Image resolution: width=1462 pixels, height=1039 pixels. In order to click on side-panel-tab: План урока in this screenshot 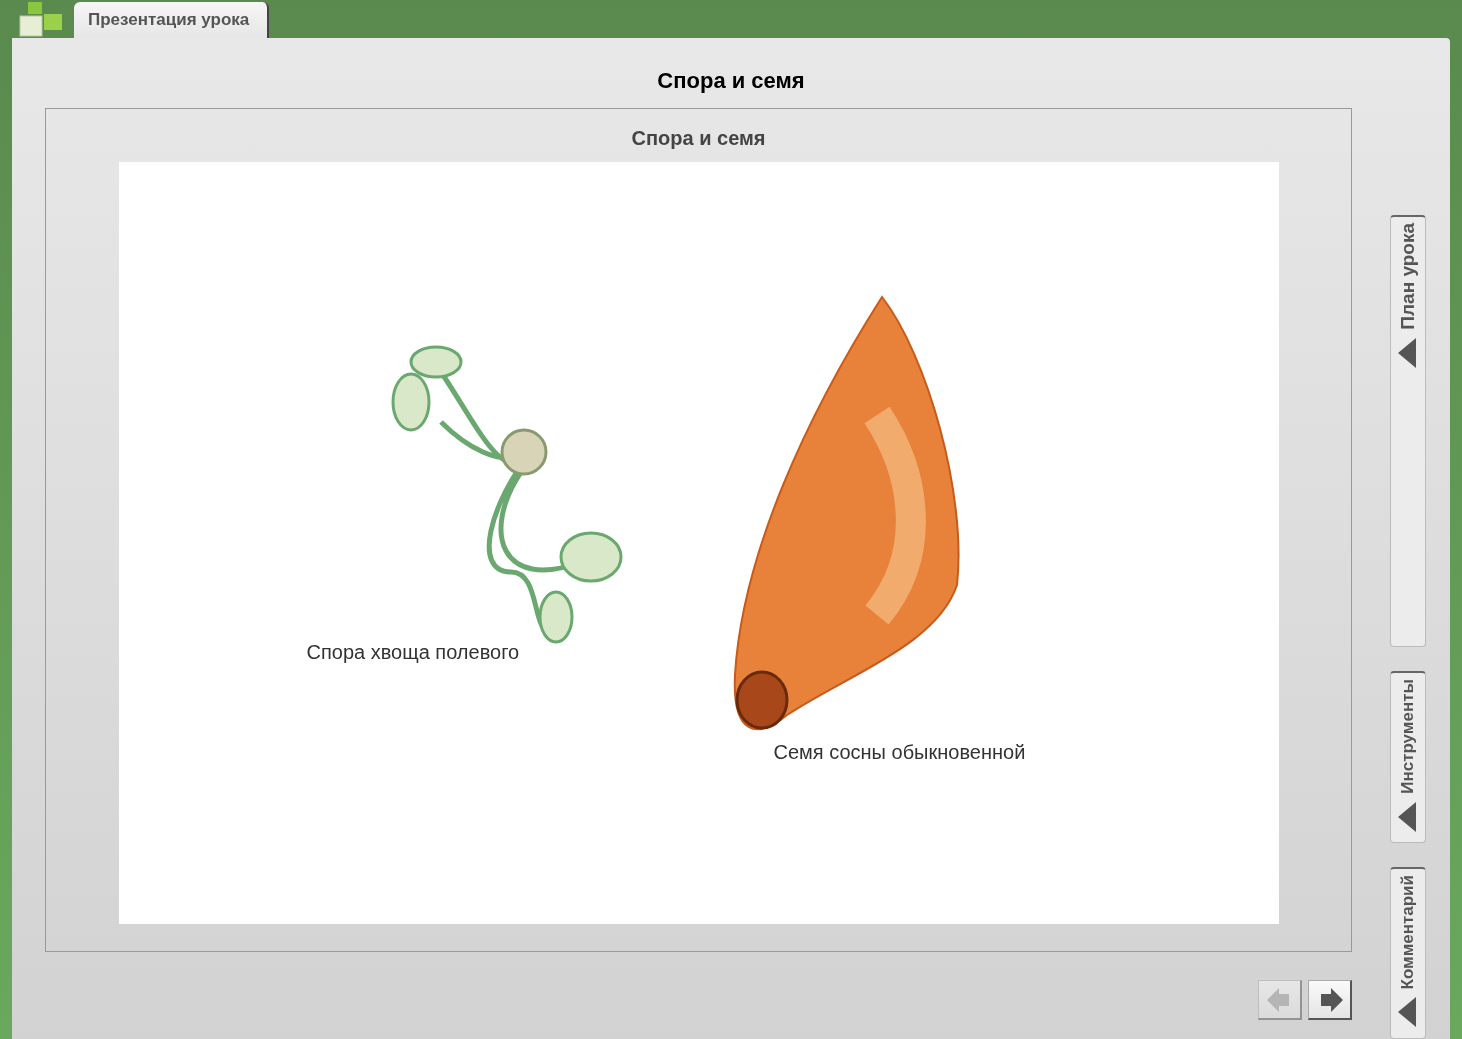, I will do `click(1408, 431)`.